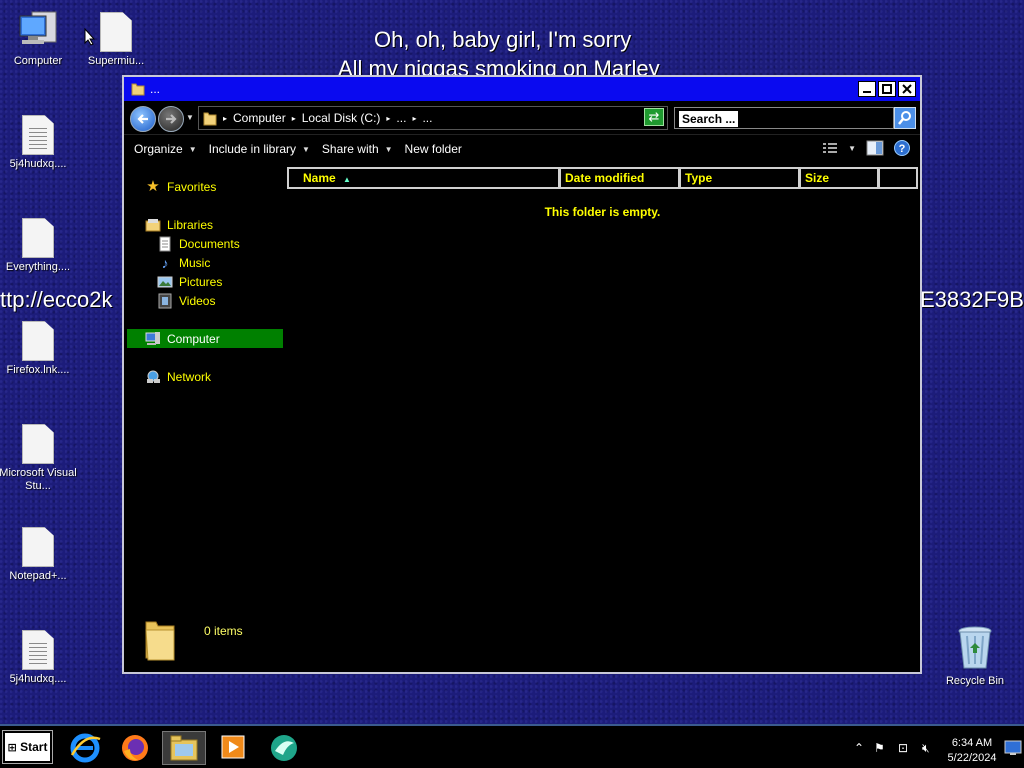 The width and height of the screenshot is (1024, 768). Describe the element at coordinates (875, 148) in the screenshot. I see `preview-pane-icon` at that location.